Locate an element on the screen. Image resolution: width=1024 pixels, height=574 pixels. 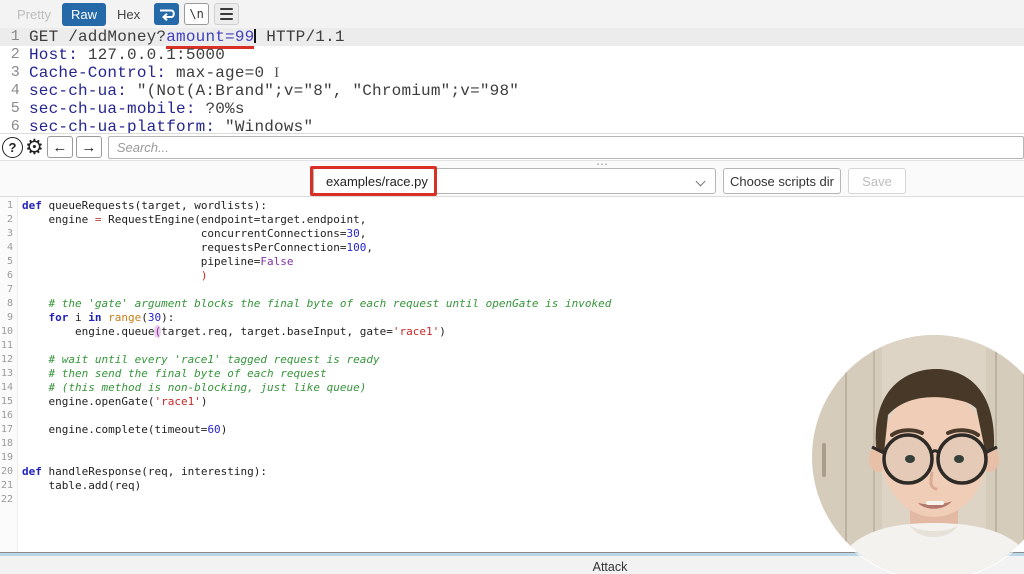
newline-toggle-button: \n is located at coordinates (197, 14).